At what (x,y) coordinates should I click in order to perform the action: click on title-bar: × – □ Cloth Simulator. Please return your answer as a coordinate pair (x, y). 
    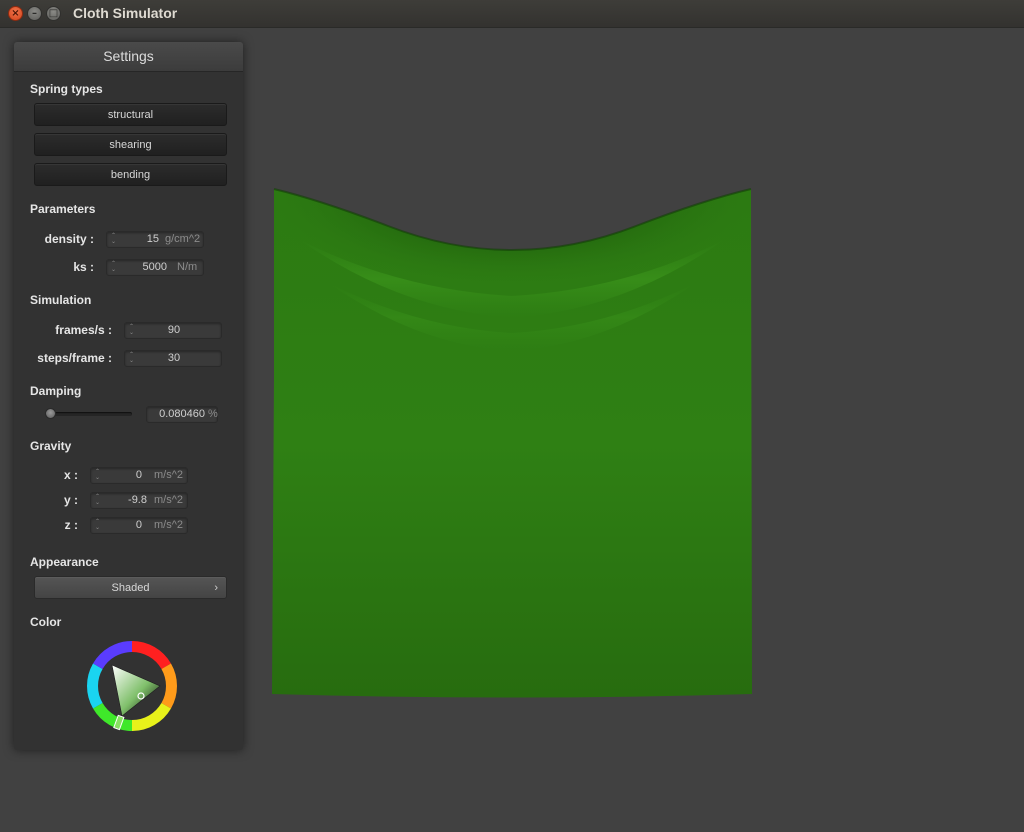
    Looking at the image, I should click on (512, 14).